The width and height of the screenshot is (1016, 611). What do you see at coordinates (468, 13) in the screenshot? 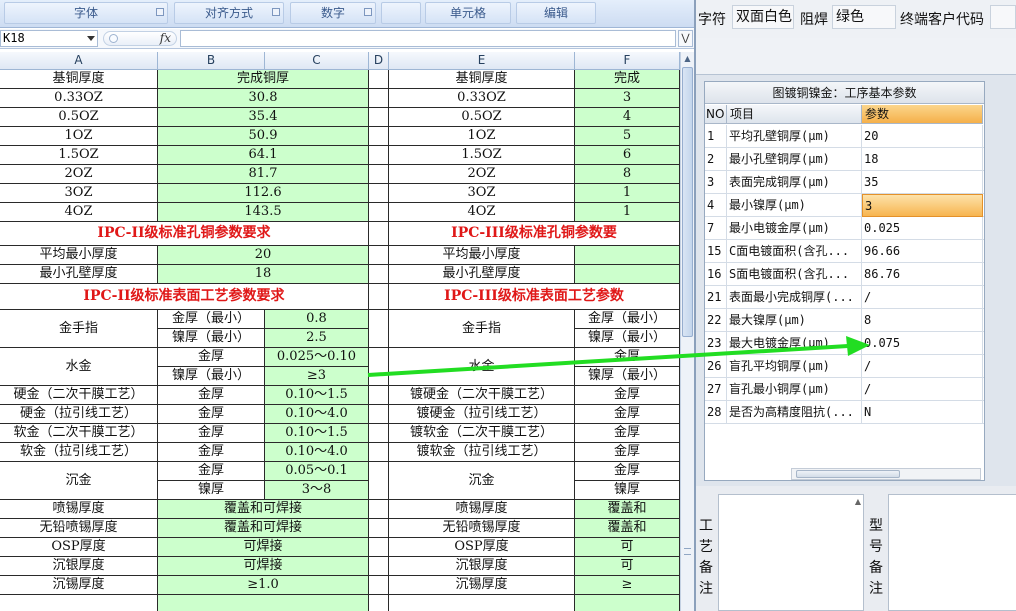
I see `ribbon-group-cells: 单元格` at bounding box center [468, 13].